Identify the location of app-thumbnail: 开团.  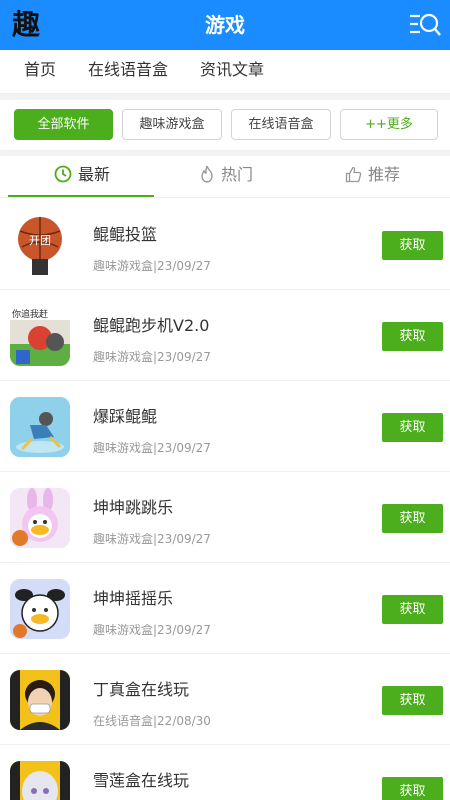
(40, 245).